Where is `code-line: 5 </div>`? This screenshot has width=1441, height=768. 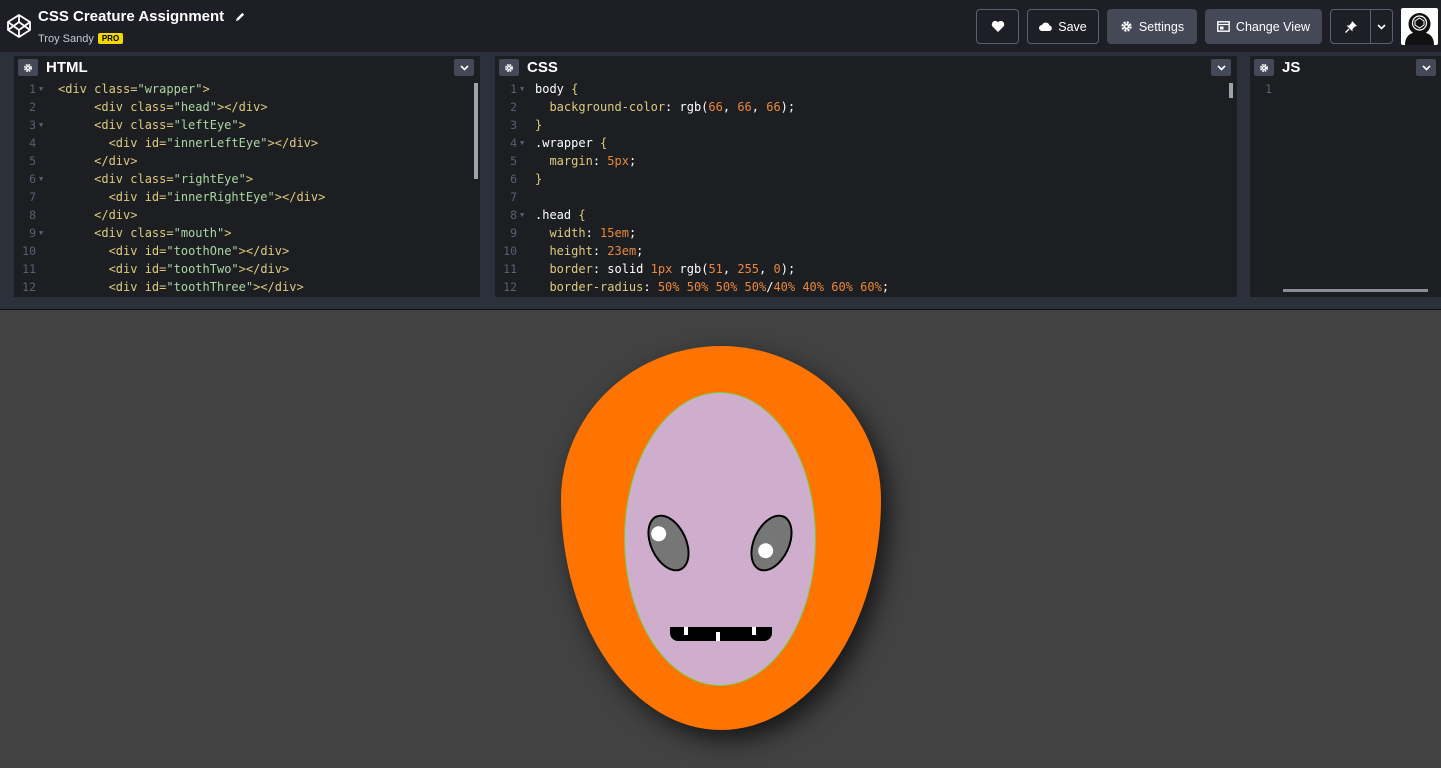 code-line: 5 </div> is located at coordinates (247, 161).